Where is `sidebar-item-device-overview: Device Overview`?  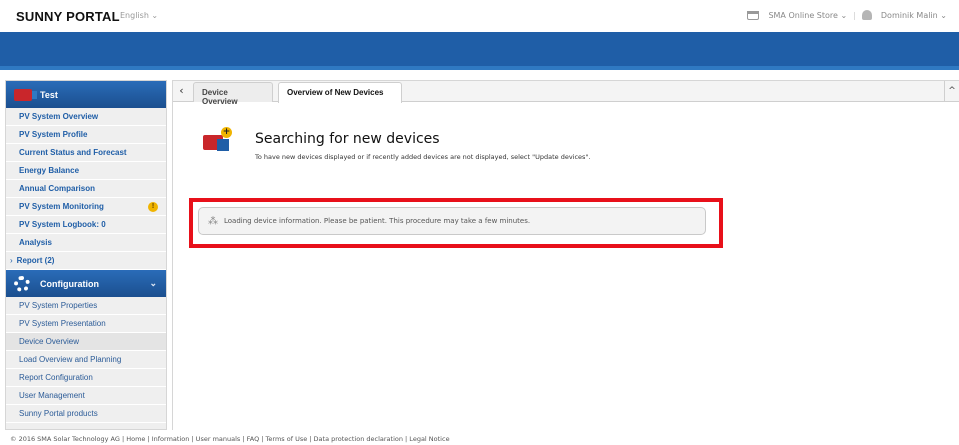 sidebar-item-device-overview: Device Overview is located at coordinates (86, 342).